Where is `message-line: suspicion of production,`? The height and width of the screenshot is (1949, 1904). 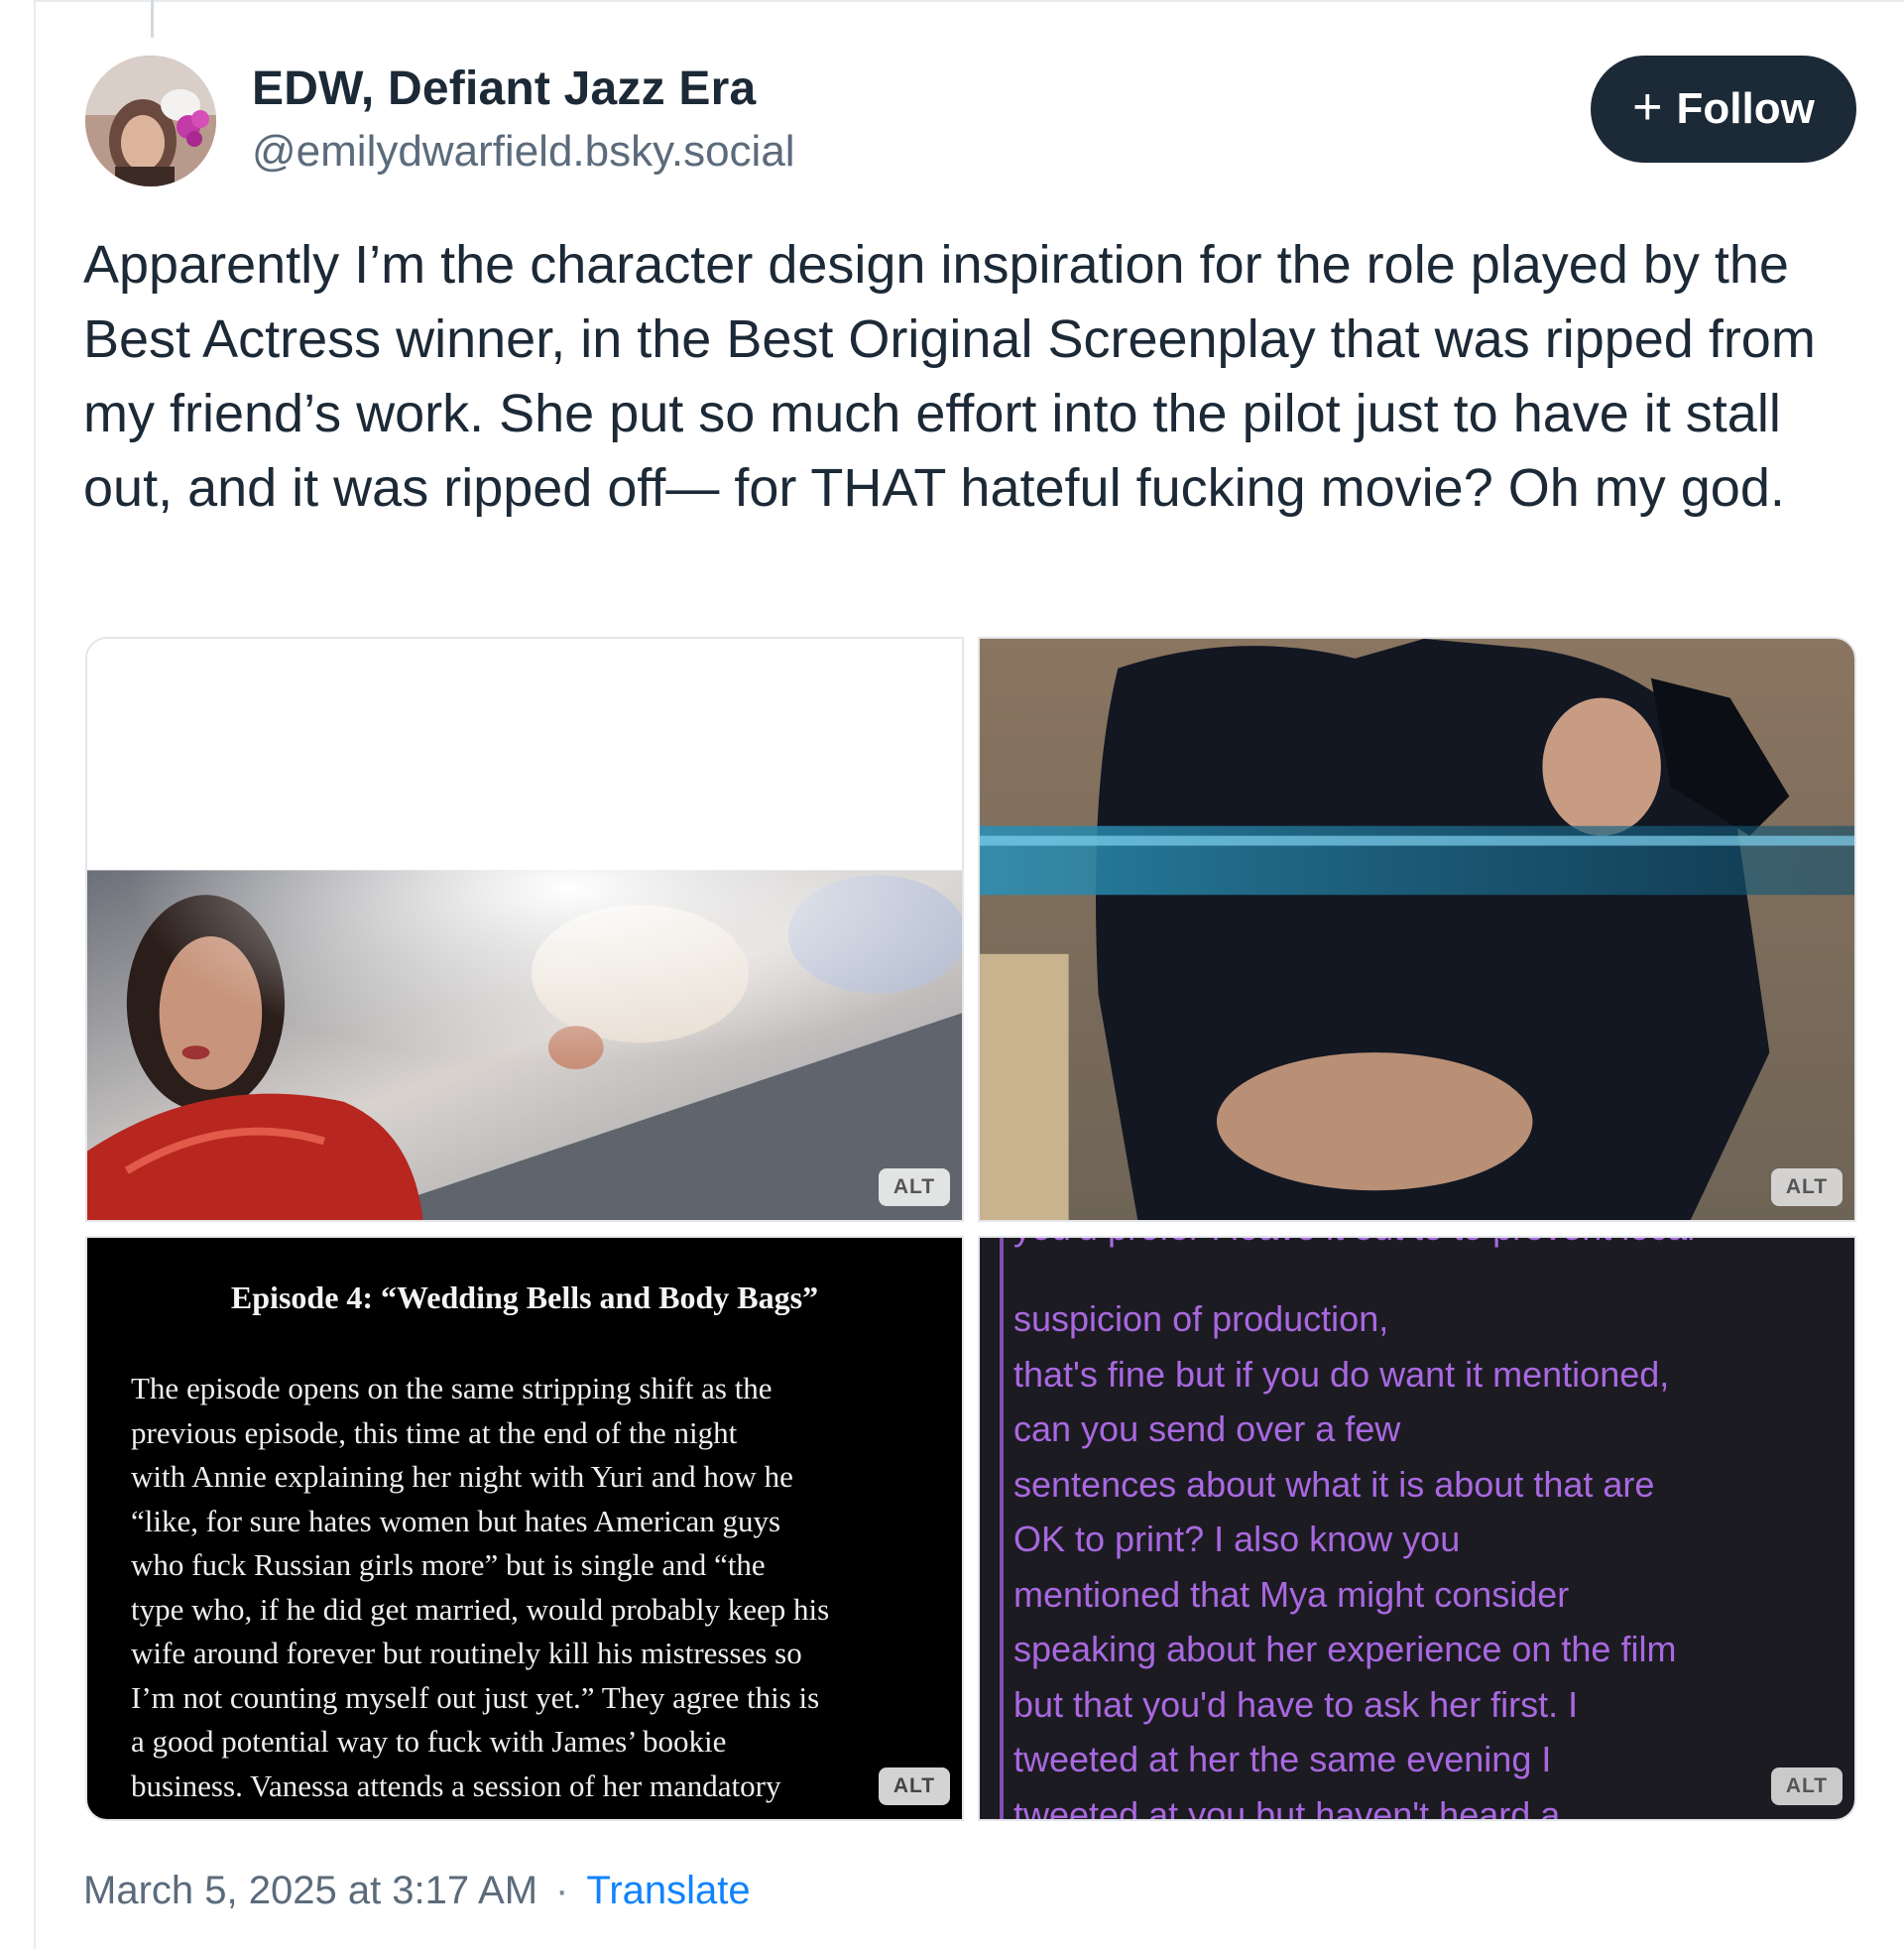 message-line: suspicion of production, is located at coordinates (1201, 1319).